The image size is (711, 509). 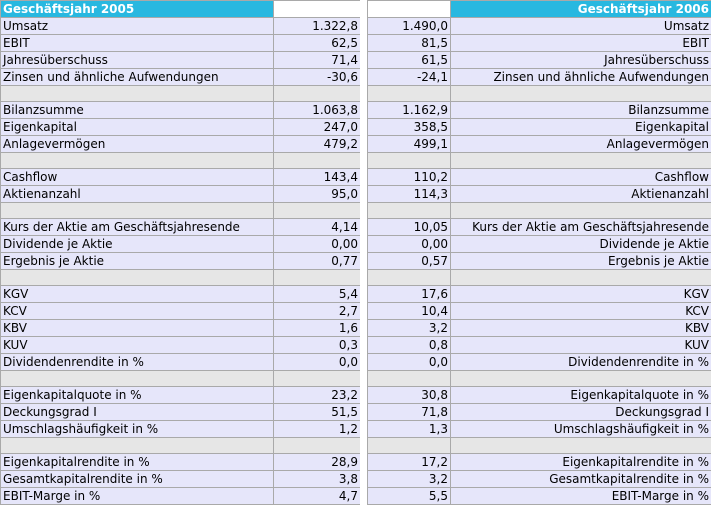 What do you see at coordinates (580, 127) in the screenshot?
I see `metric-label: Eigenkapital` at bounding box center [580, 127].